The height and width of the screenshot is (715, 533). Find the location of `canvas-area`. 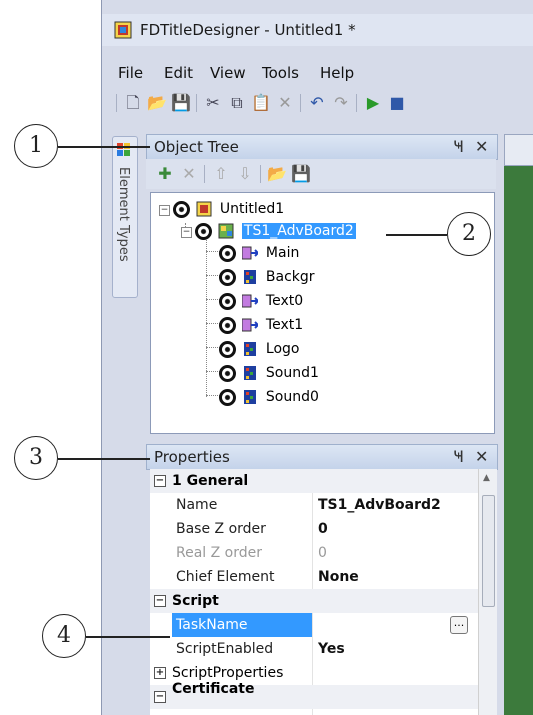

canvas-area is located at coordinates (518, 424).